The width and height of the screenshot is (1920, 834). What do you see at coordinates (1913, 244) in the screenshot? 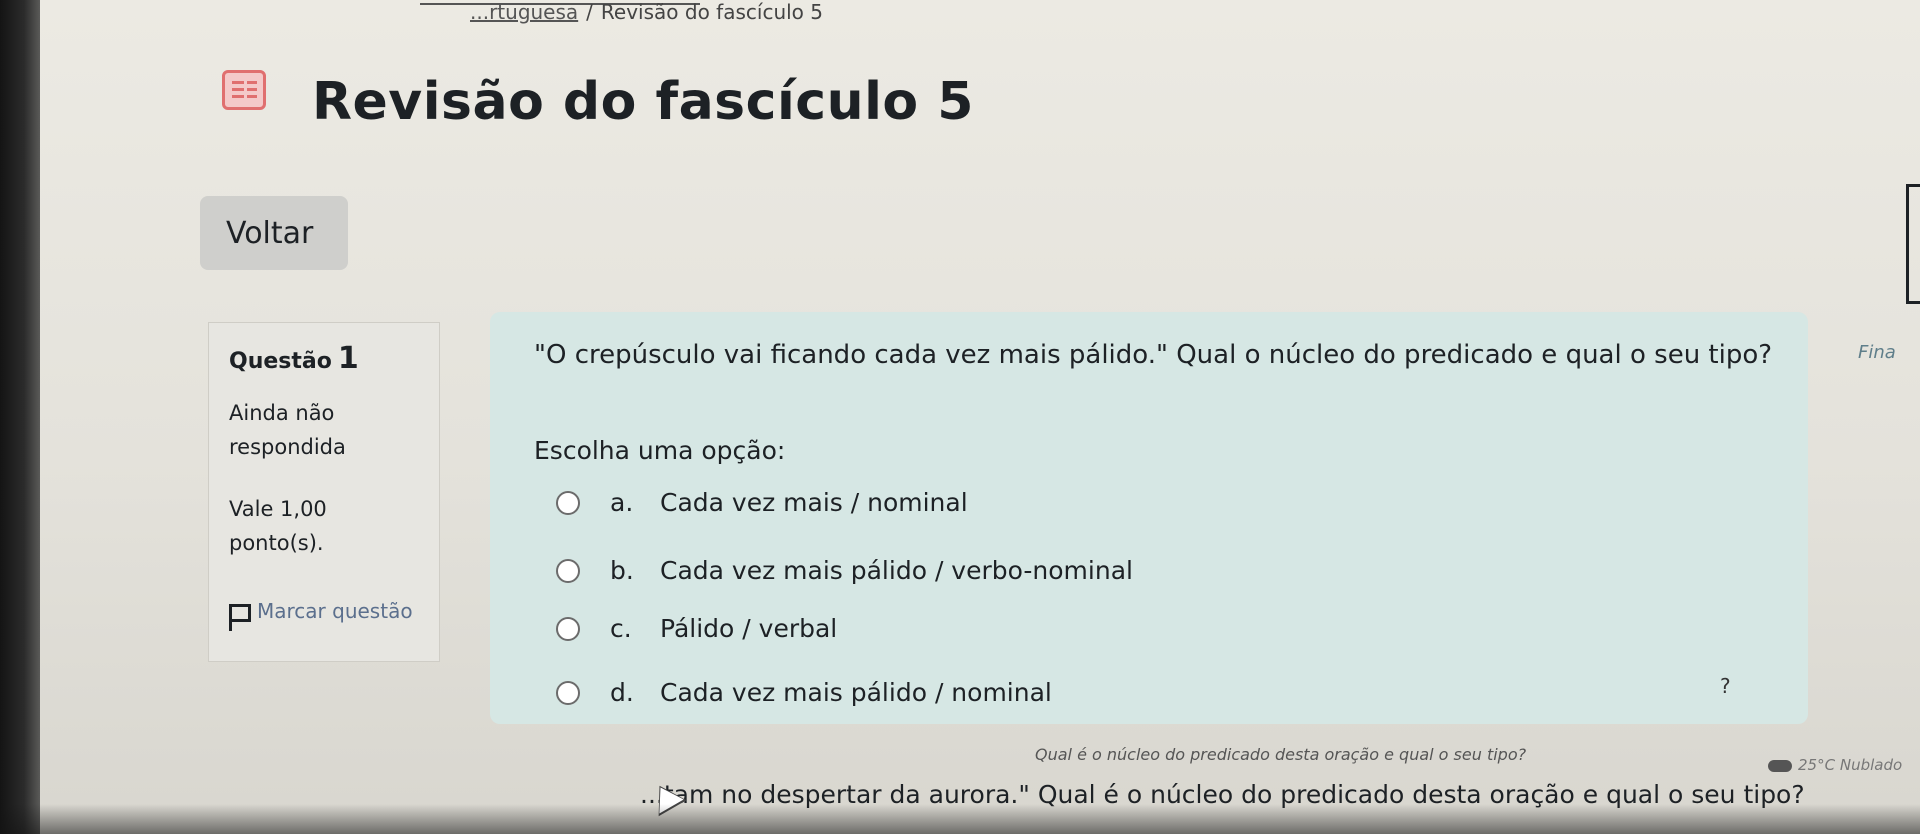
I see `side-panel-edge` at bounding box center [1913, 244].